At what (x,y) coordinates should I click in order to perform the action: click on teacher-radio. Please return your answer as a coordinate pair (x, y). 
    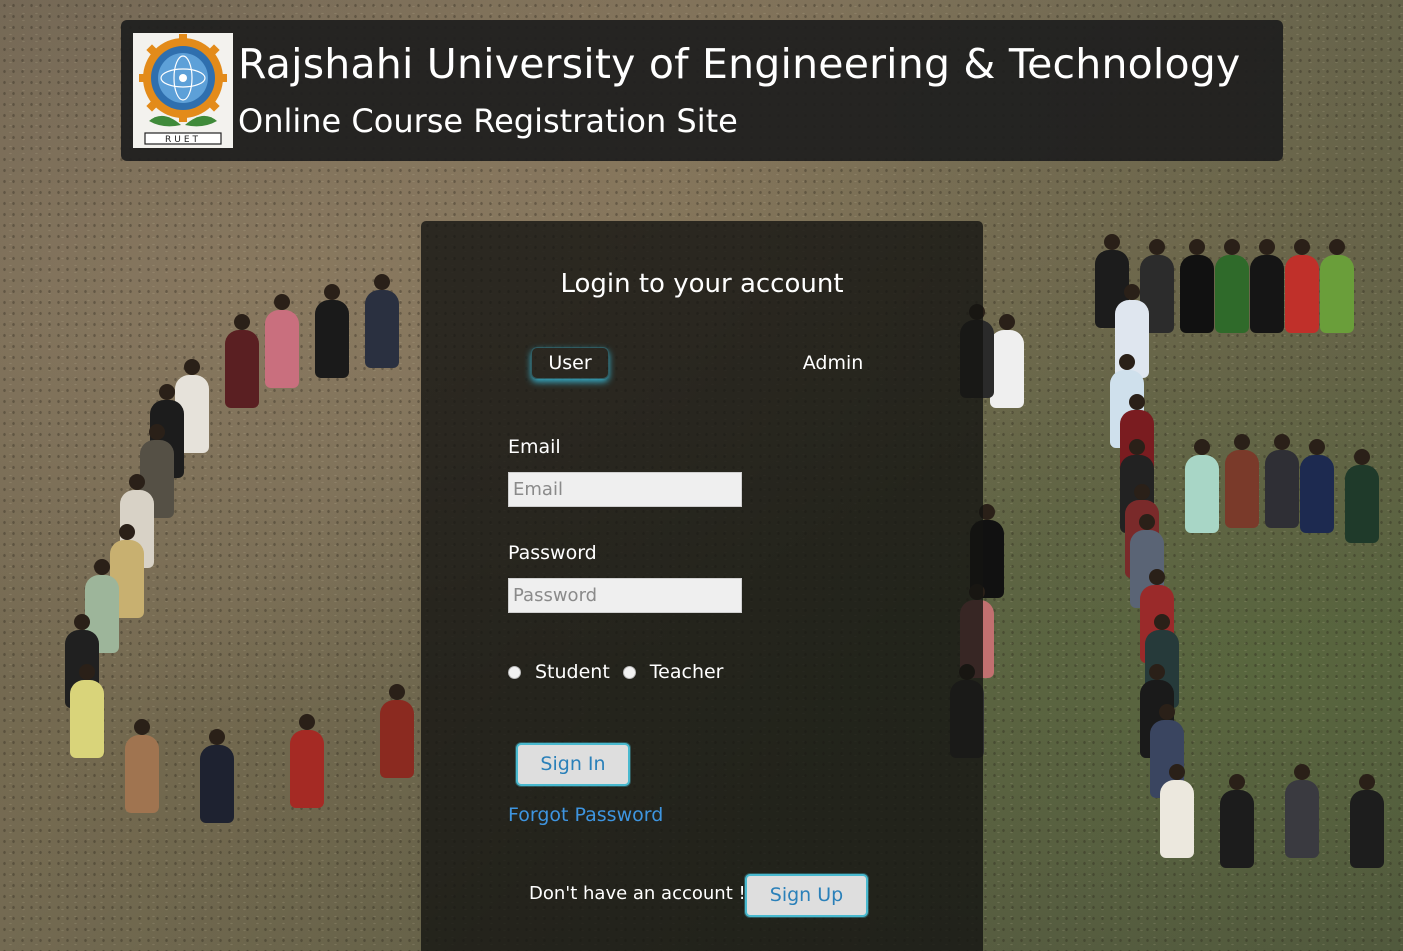
    Looking at the image, I should click on (629, 672).